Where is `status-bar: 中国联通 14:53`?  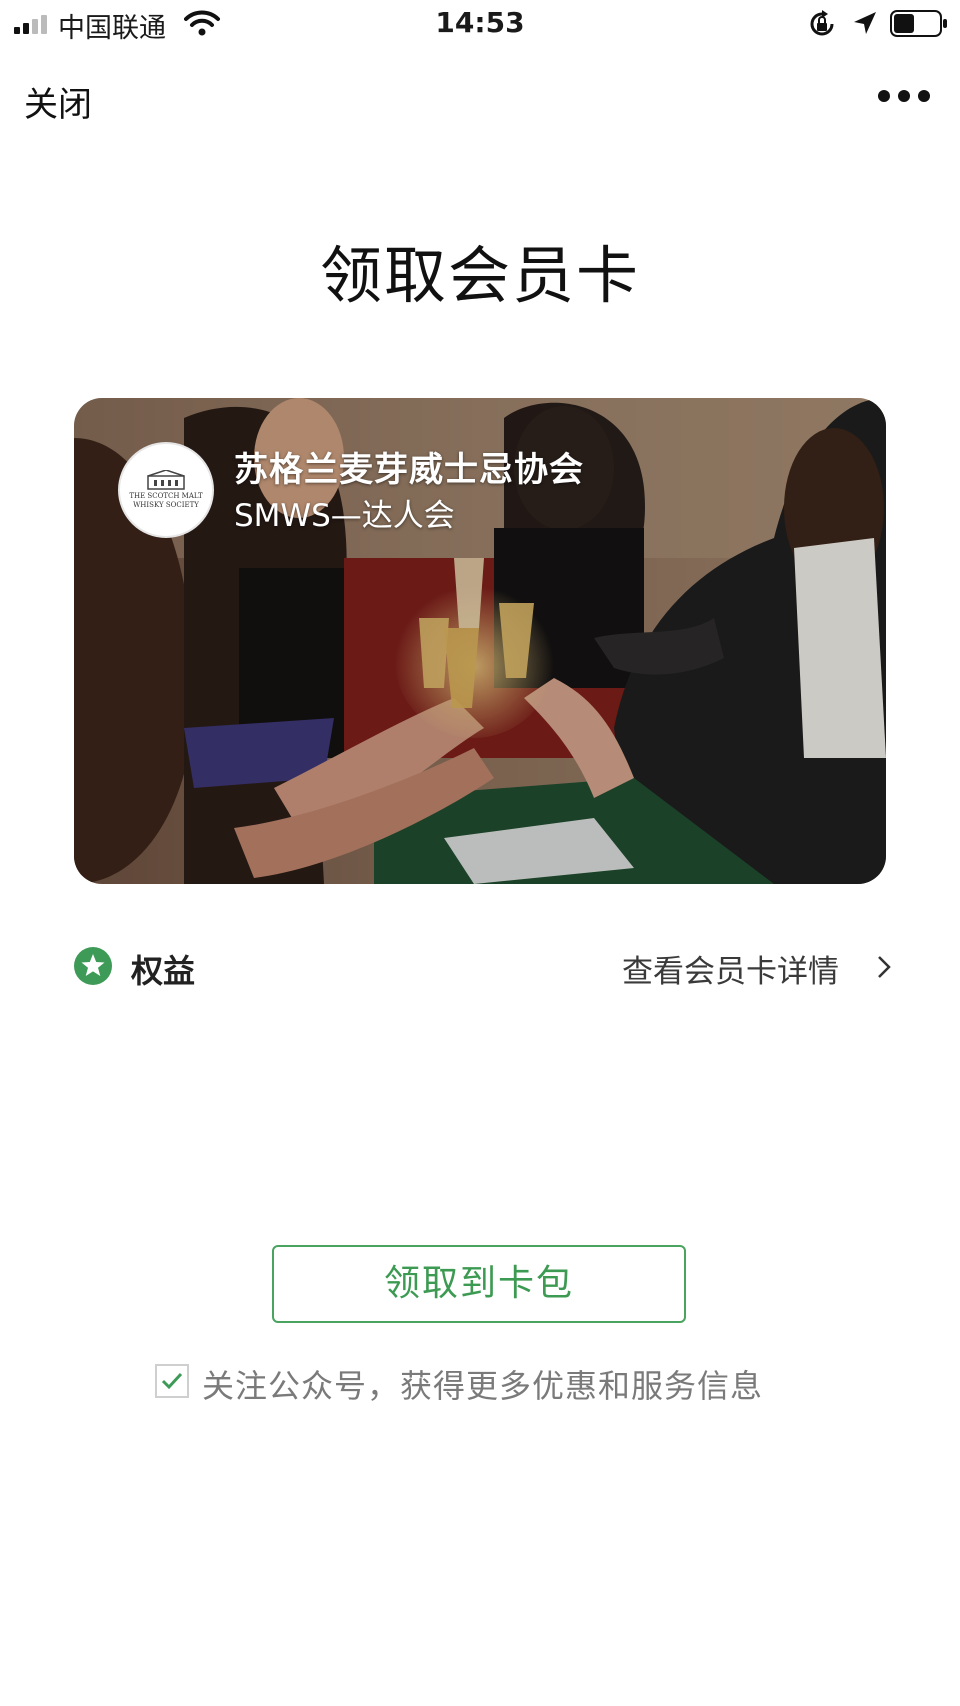
status-bar: 中国联通 14:53 is located at coordinates (480, 24).